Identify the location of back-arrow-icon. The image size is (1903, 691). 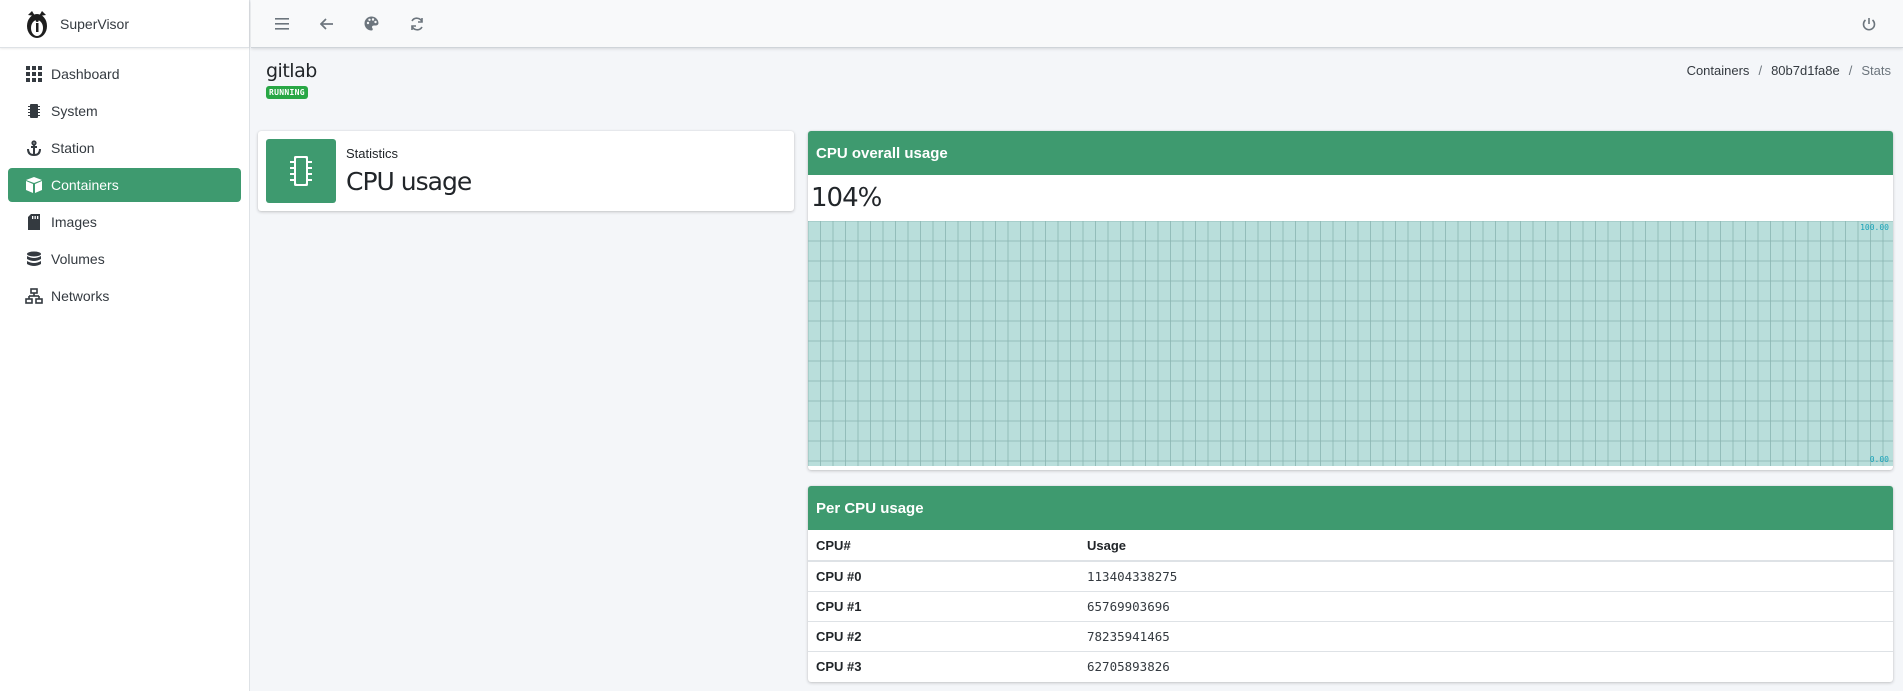
(326, 23).